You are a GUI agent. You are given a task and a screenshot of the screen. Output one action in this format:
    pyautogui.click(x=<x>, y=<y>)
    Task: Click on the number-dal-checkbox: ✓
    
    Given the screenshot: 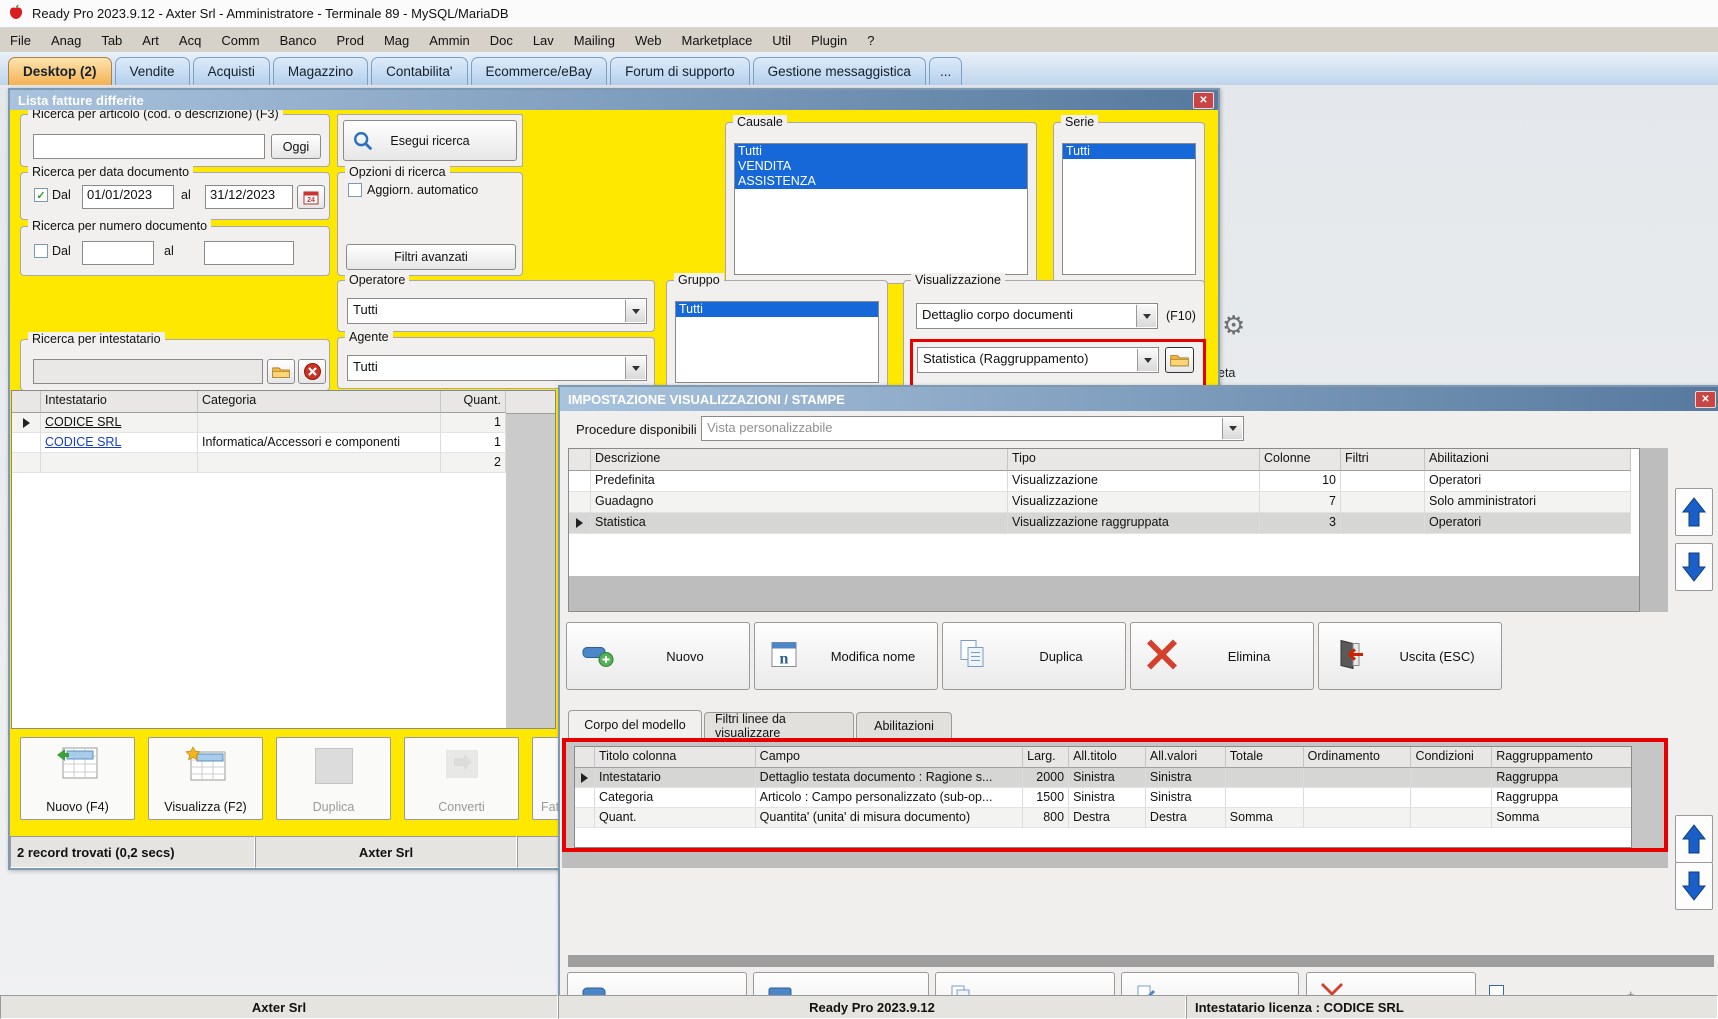 What is the action you would take?
    pyautogui.click(x=41, y=251)
    